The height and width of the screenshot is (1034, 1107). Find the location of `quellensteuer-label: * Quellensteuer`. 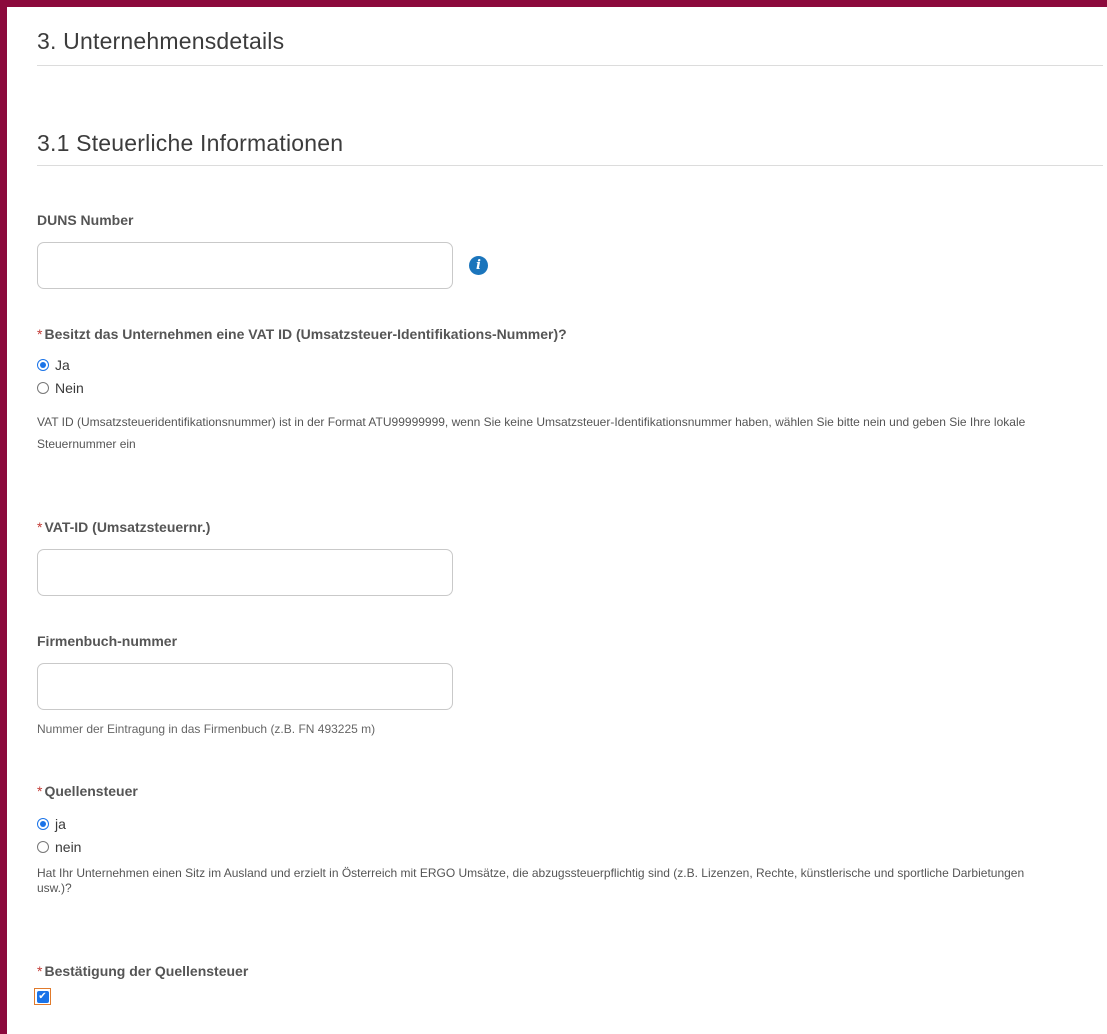

quellensteuer-label: * Quellensteuer is located at coordinates (87, 791).